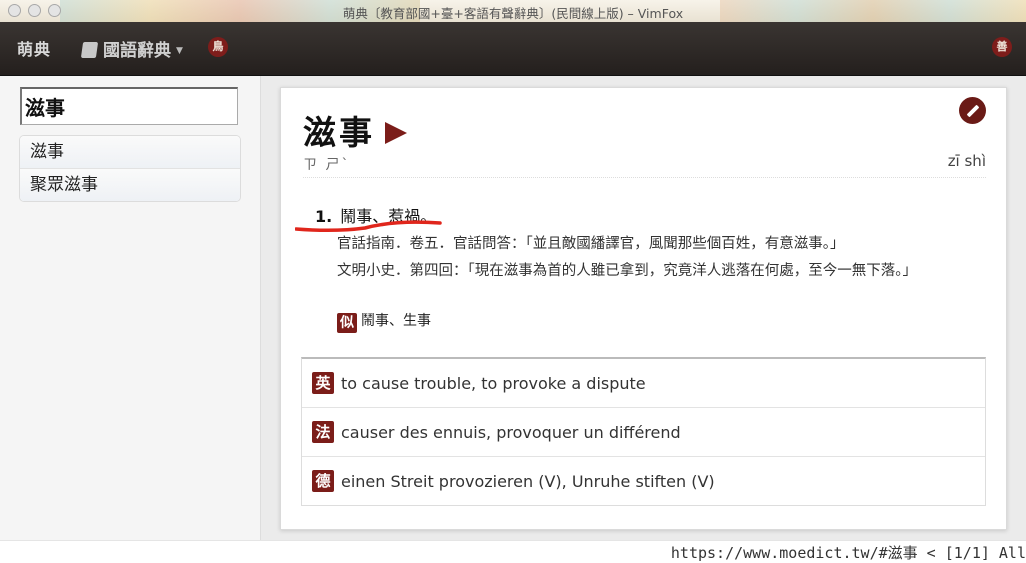 The image size is (1026, 563). Describe the element at coordinates (327, 165) in the screenshot. I see `bopomofo-reading: ㄗ ㄕˋ` at that location.